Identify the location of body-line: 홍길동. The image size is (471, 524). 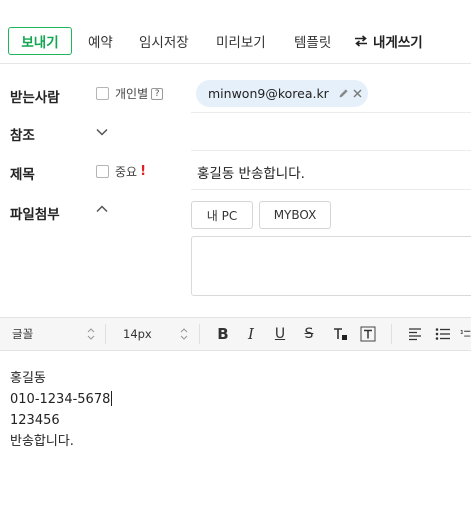
(28, 378).